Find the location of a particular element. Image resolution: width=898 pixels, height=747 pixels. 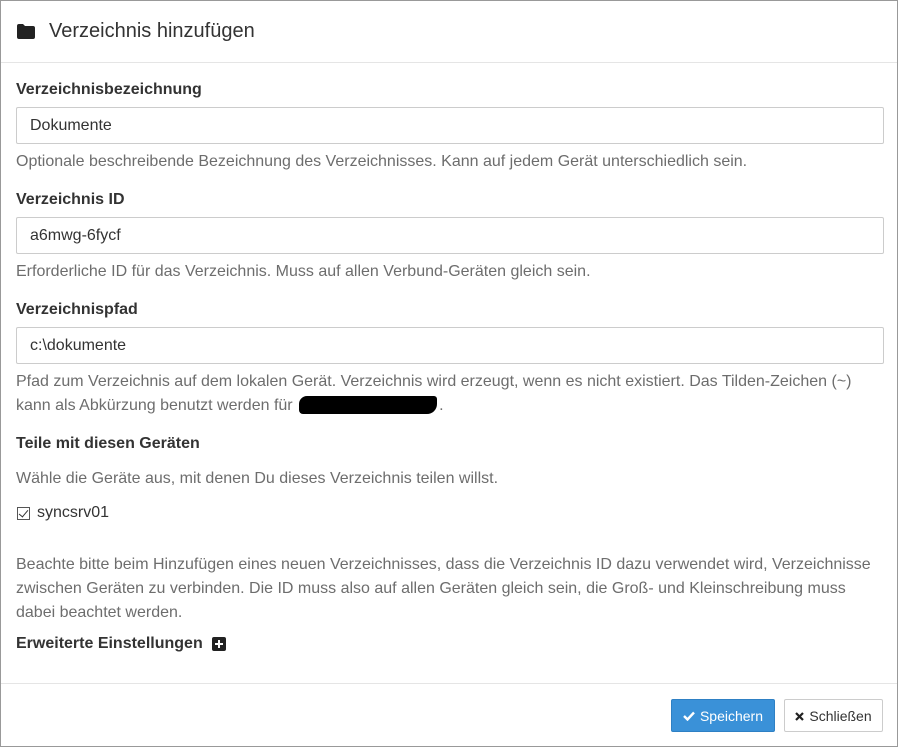

redacted-path is located at coordinates (368, 405).